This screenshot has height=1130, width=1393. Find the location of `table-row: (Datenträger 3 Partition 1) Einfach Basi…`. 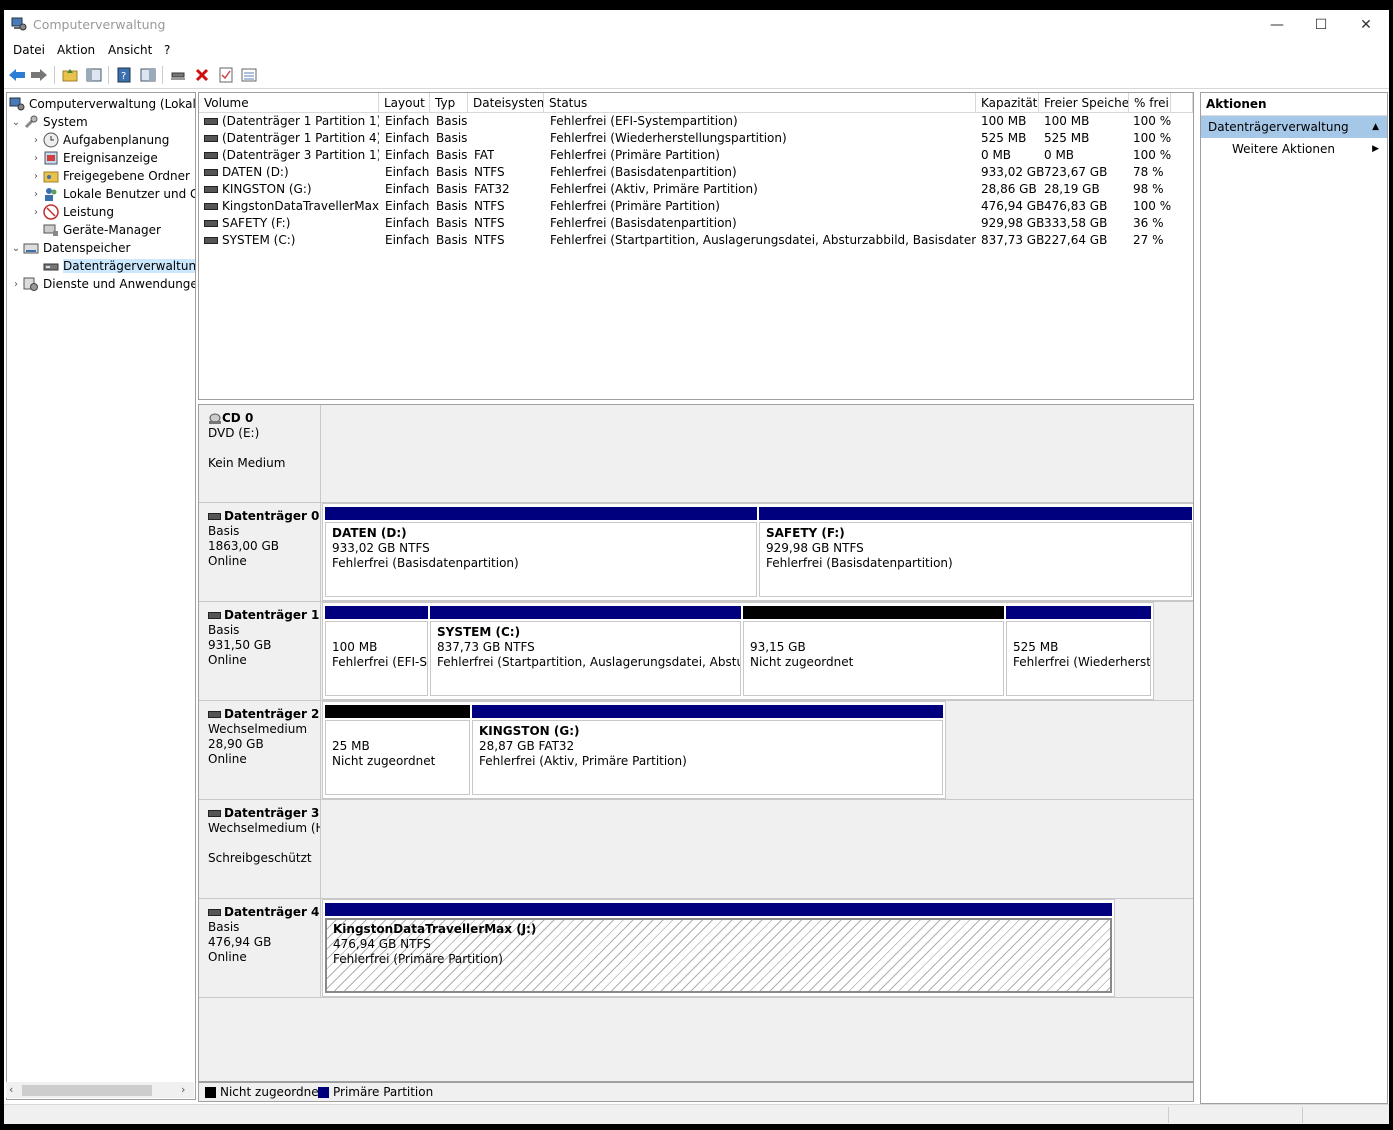

table-row: (Datenträger 3 Partition 1) Einfach Basi… is located at coordinates (696, 155).